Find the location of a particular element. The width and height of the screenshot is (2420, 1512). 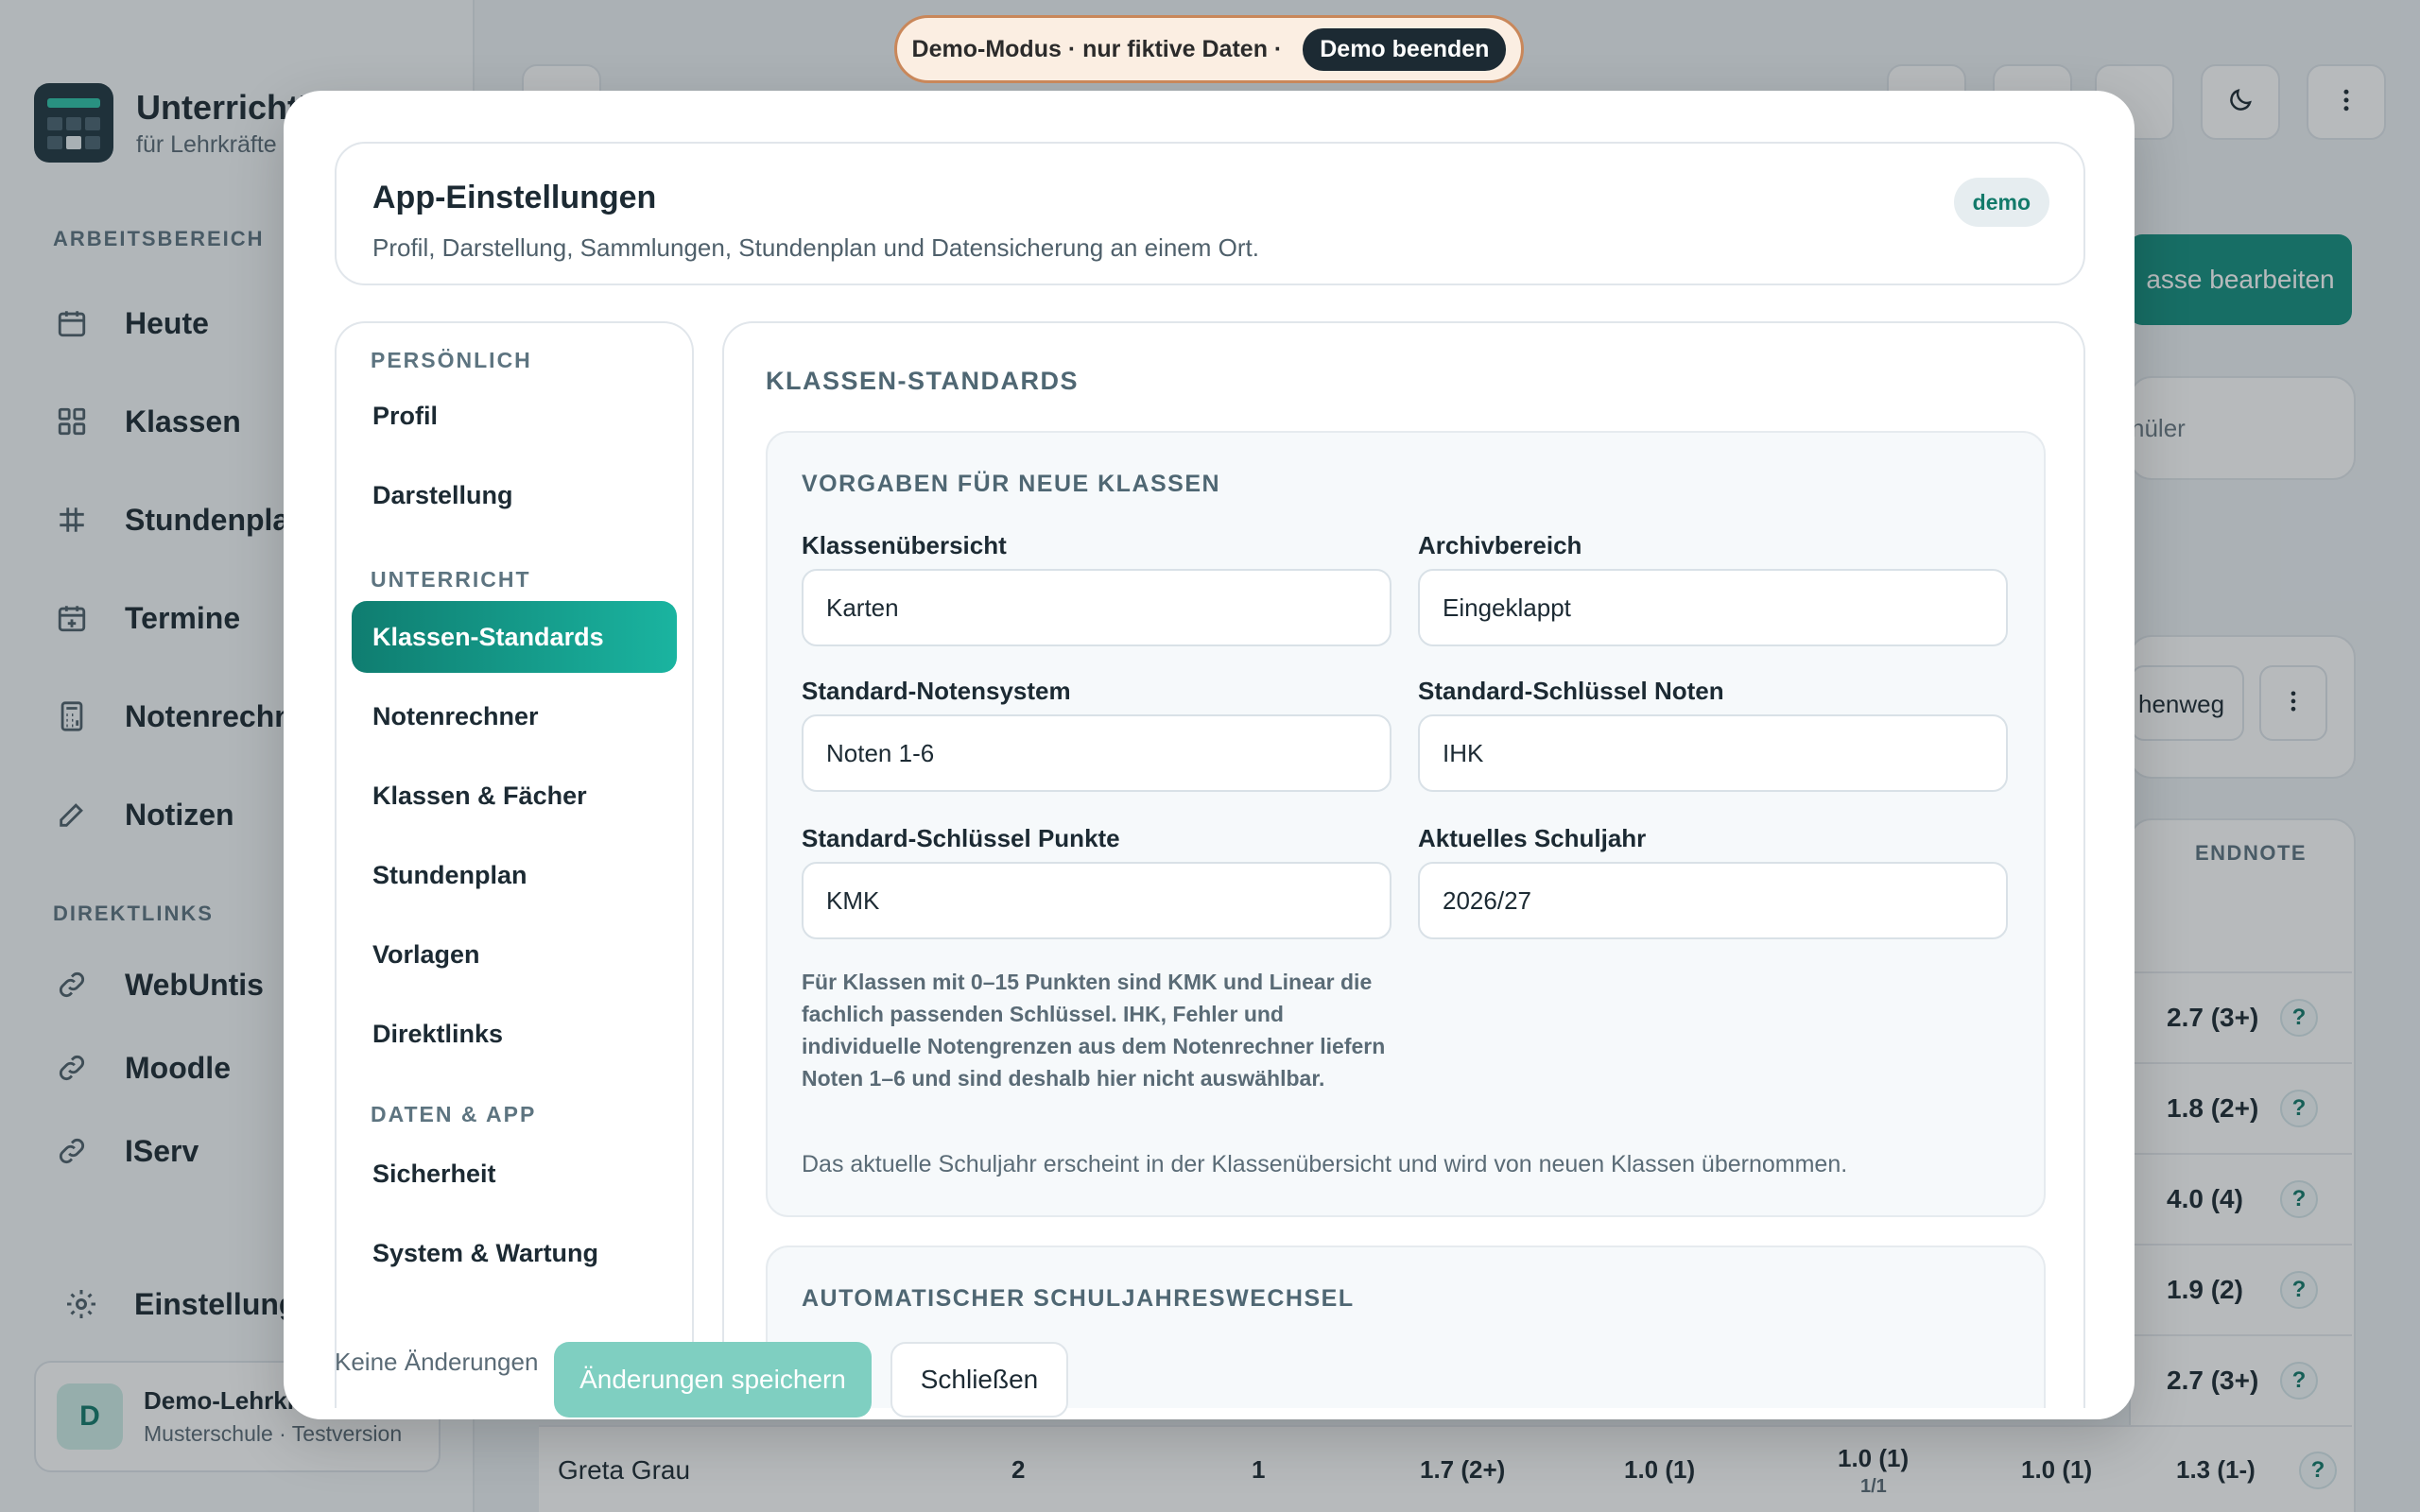

archive-select: Eingeklappt is located at coordinates (1713, 607).